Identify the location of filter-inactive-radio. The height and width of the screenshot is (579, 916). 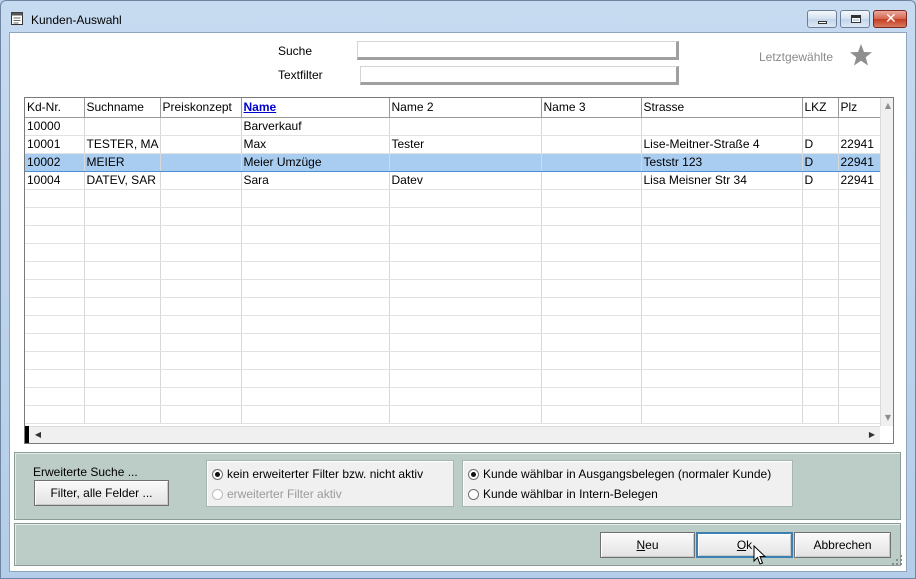
(217, 474).